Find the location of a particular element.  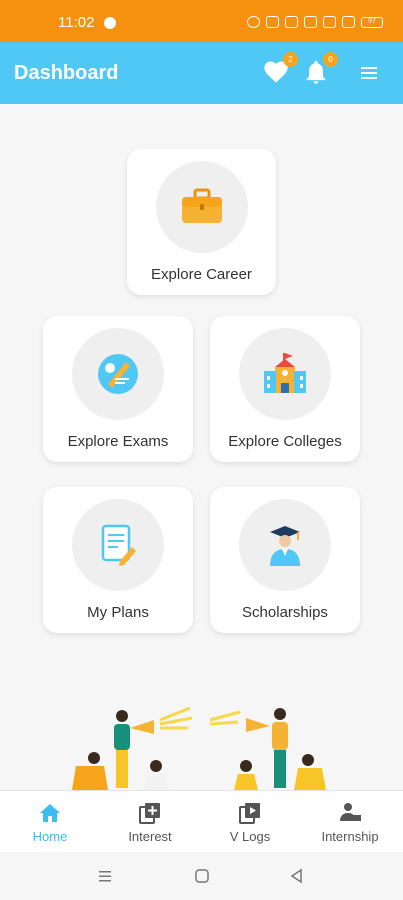

plan-document-icon is located at coordinates (118, 545).